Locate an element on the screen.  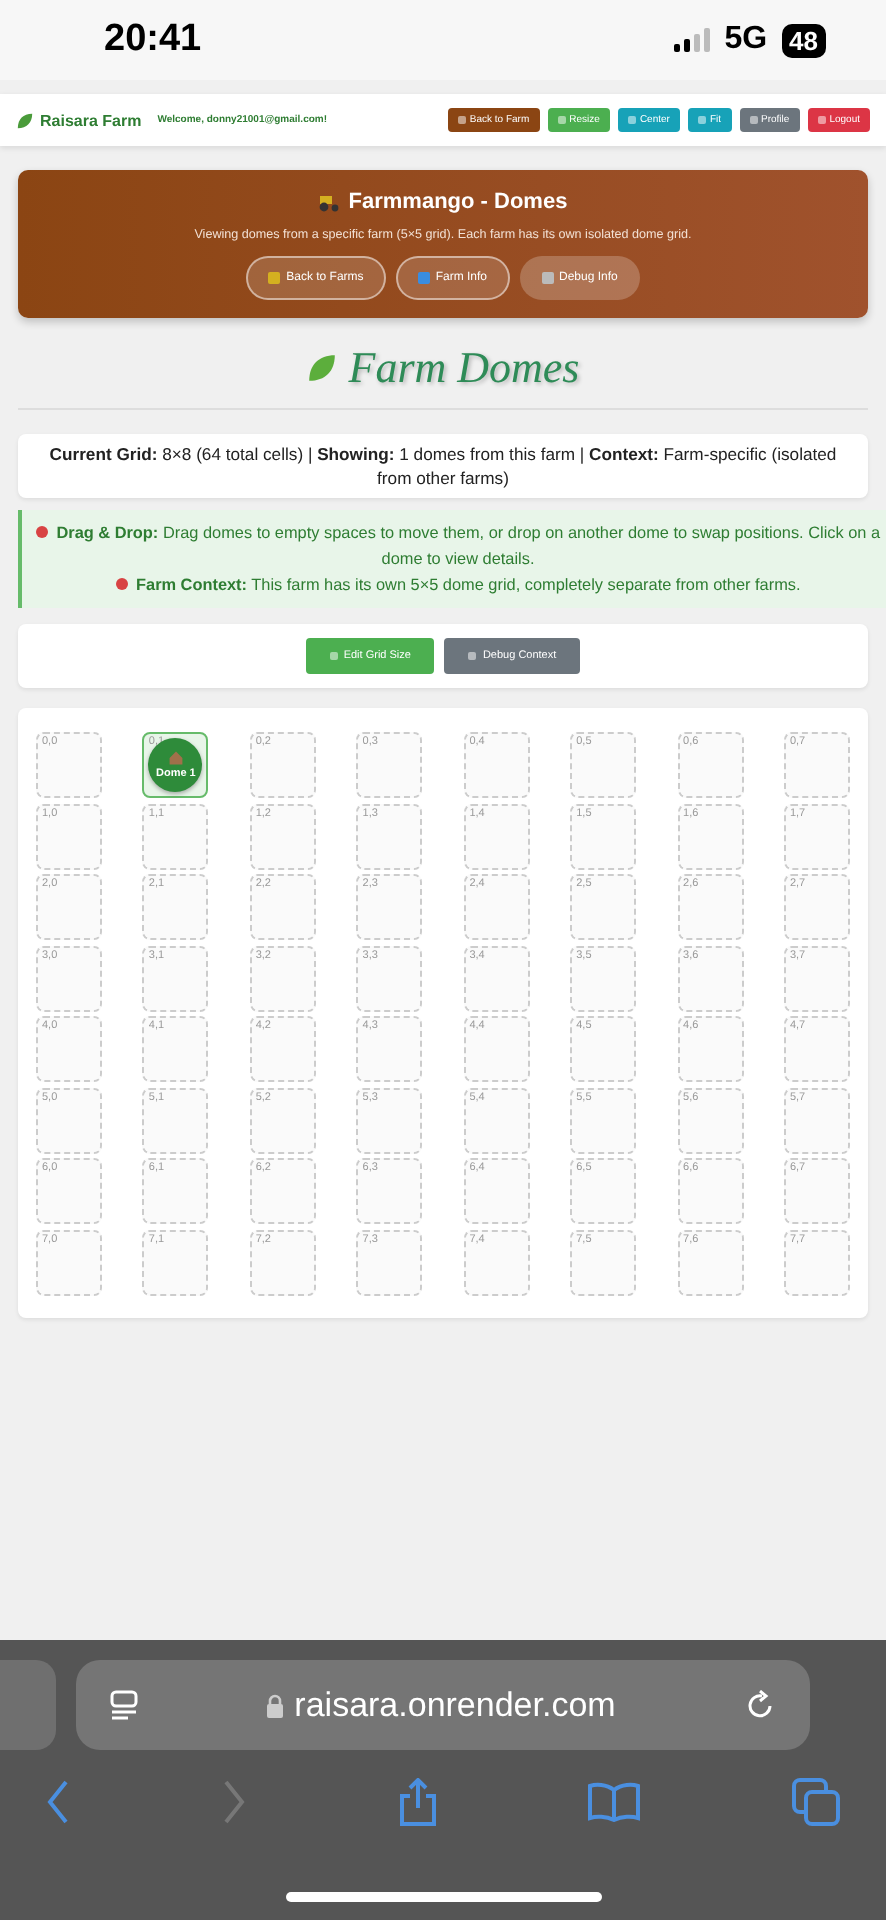
signal-icon is located at coordinates (692, 40).